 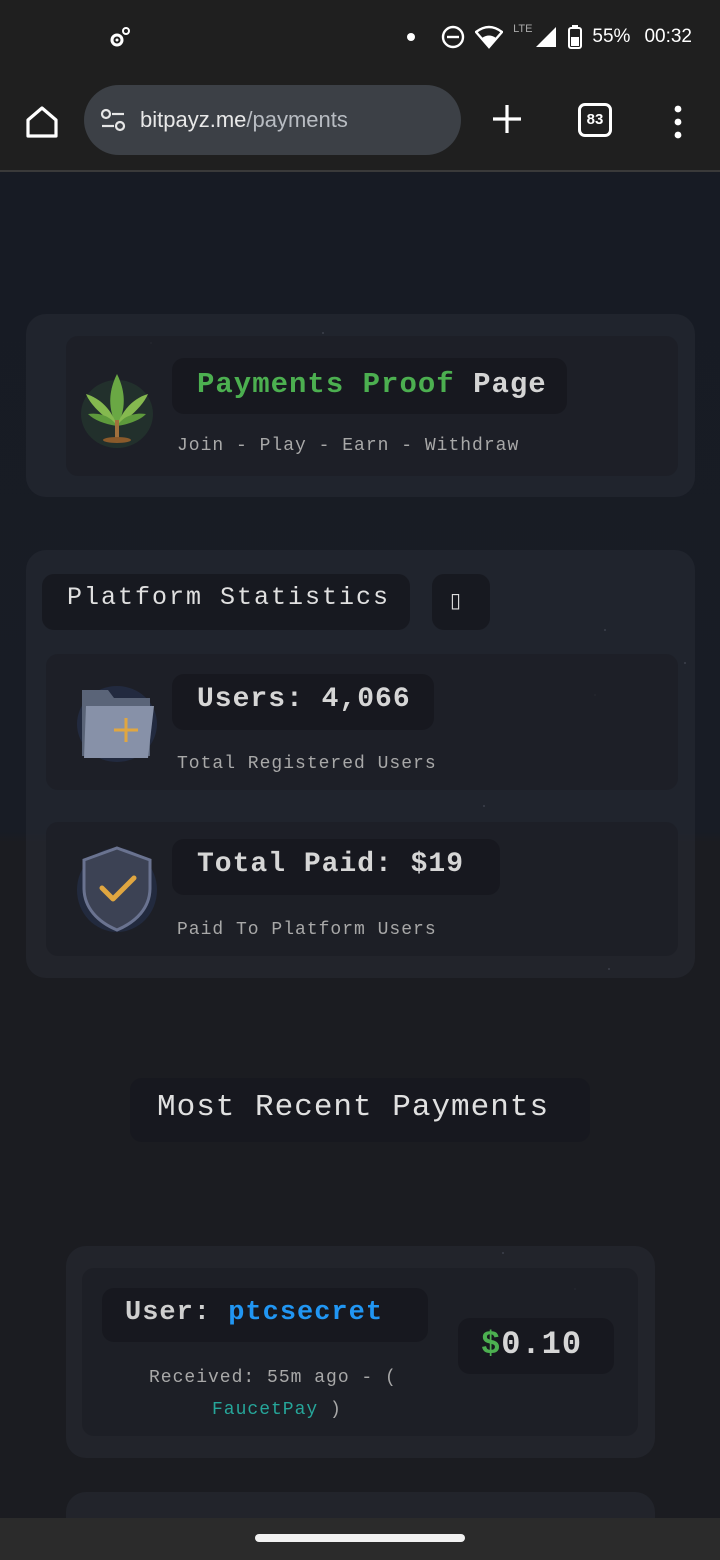 I want to click on title-word-page: Page, so click(x=510, y=384).